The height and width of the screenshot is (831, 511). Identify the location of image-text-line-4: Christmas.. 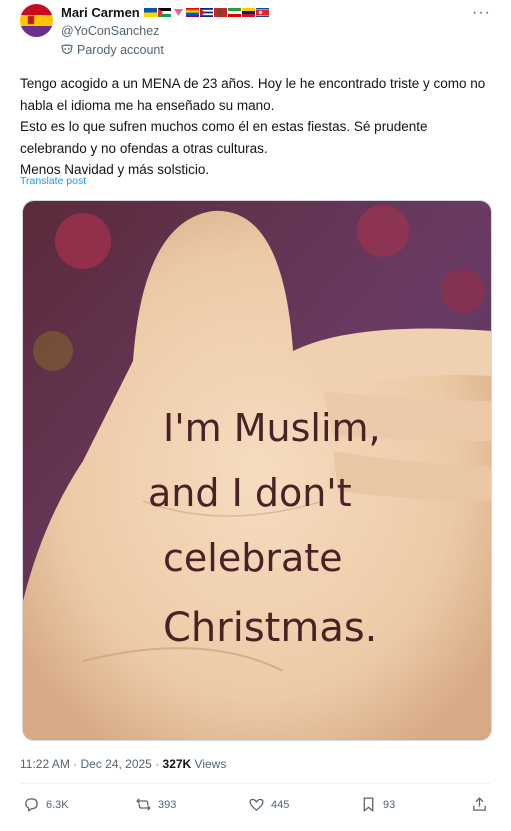
(270, 628).